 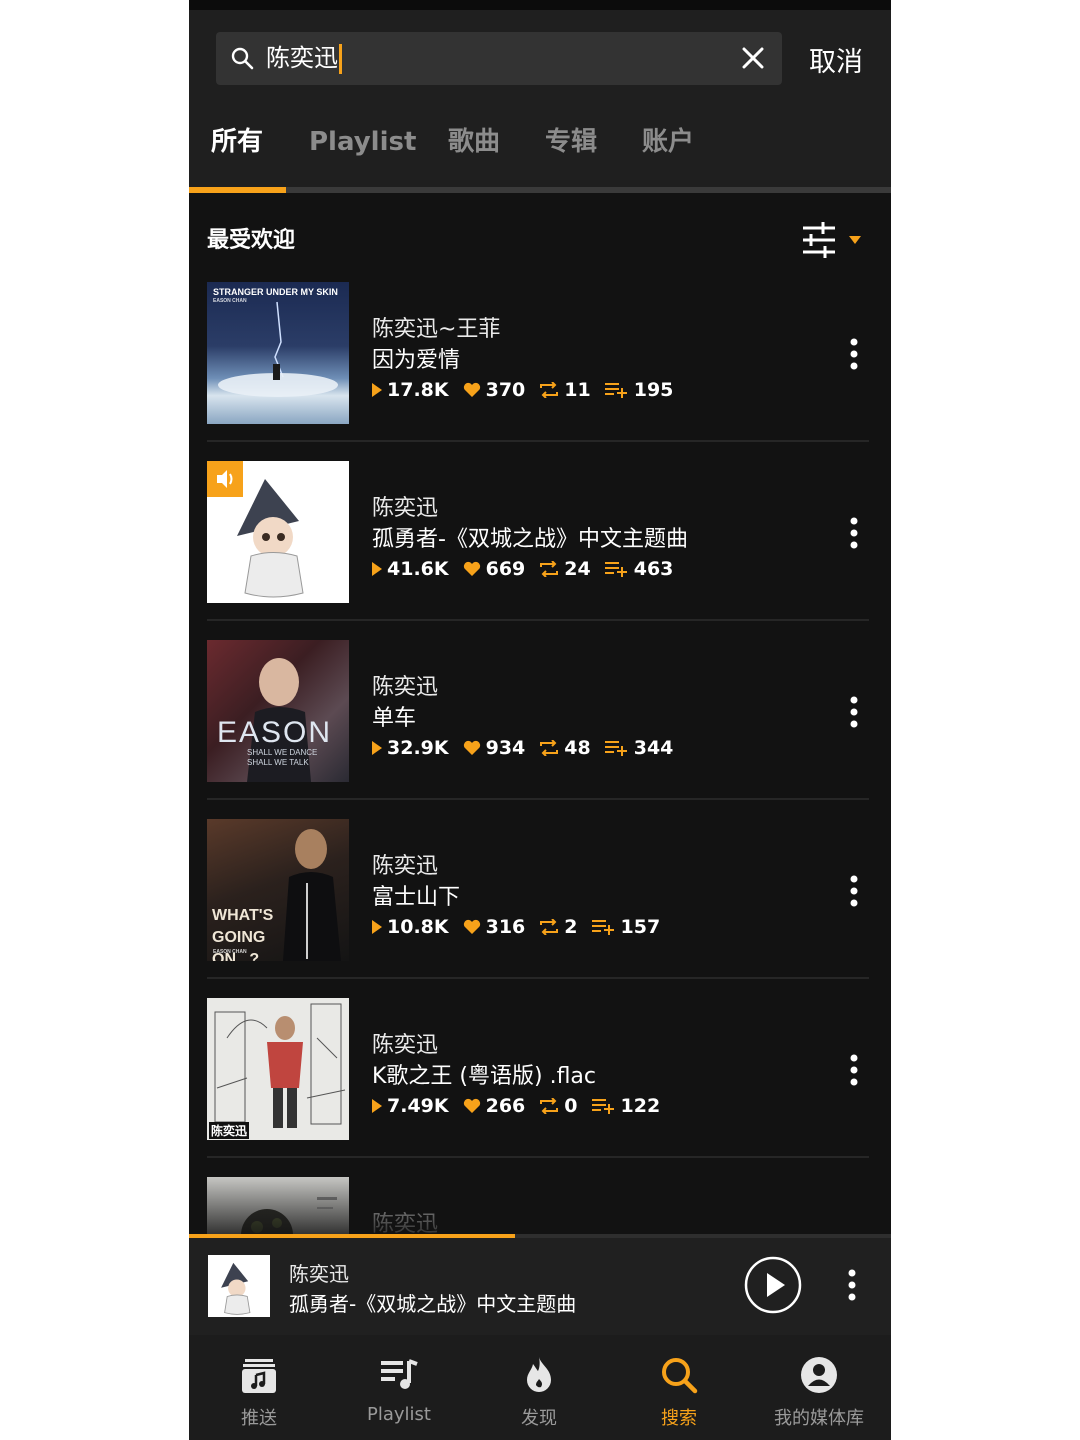 I want to click on nav-library: 我的媒体库, so click(x=819, y=1387).